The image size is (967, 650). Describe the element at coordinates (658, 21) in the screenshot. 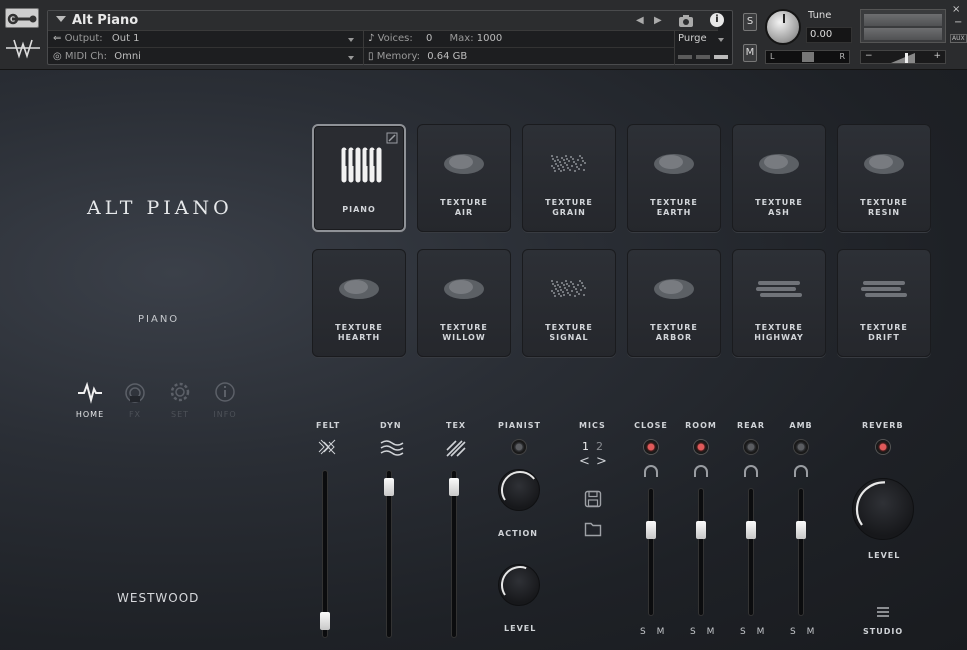

I see `next-instrument-button: ▶` at that location.